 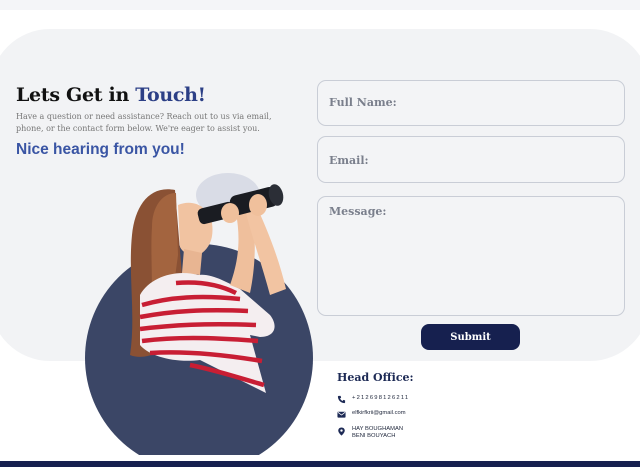 What do you see at coordinates (358, 211) in the screenshot?
I see `message-label: Message:` at bounding box center [358, 211].